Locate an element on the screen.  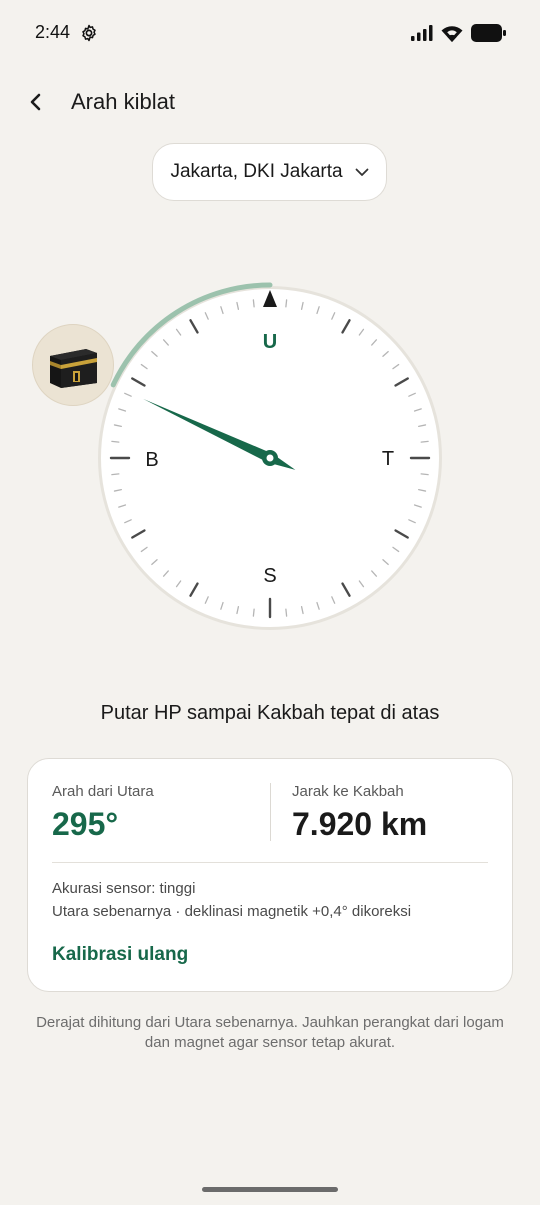
kaaba-icon is located at coordinates (73, 368).